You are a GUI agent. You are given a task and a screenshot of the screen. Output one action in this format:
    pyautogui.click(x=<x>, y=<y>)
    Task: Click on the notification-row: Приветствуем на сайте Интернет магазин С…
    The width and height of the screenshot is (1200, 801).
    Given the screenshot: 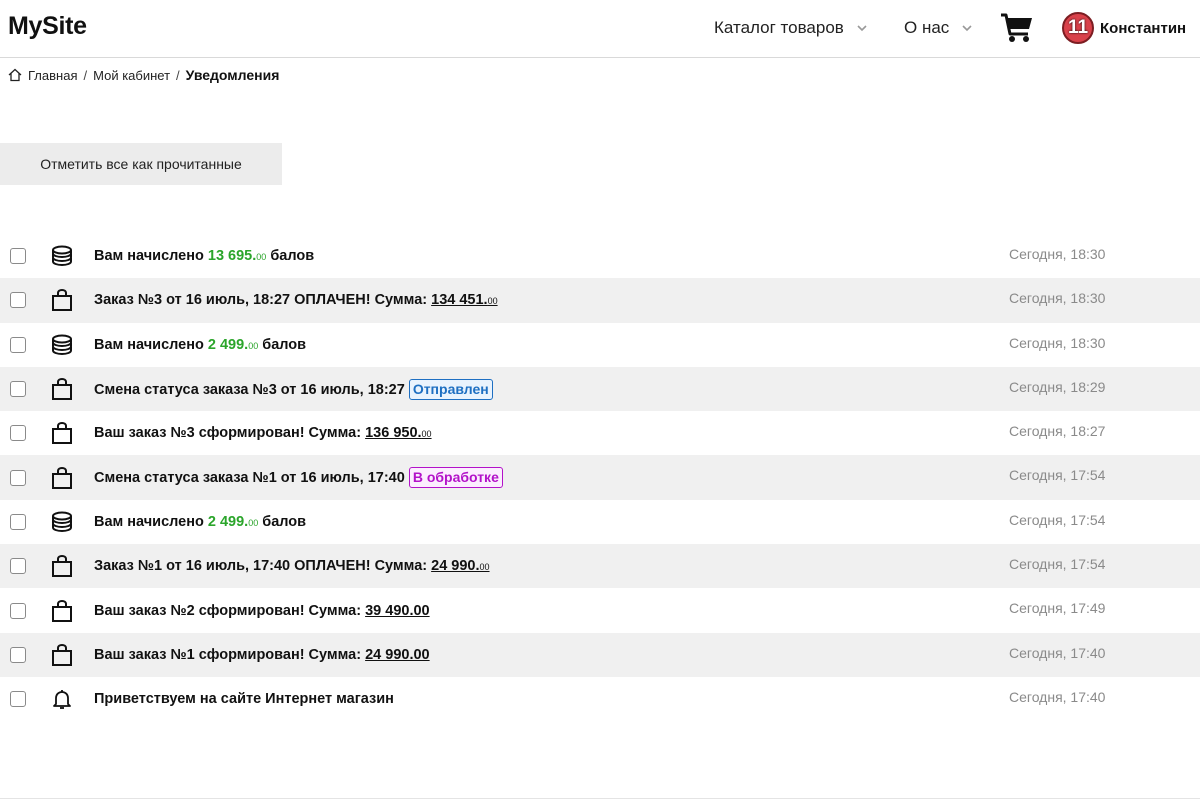 What is the action you would take?
    pyautogui.click(x=600, y=699)
    